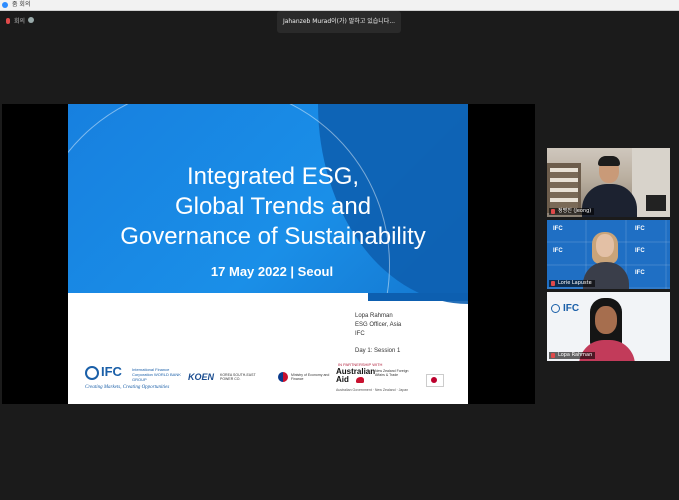 The width and height of the screenshot is (679, 500). Describe the element at coordinates (418, 297) in the screenshot. I see `slide-accent-strip` at that location.